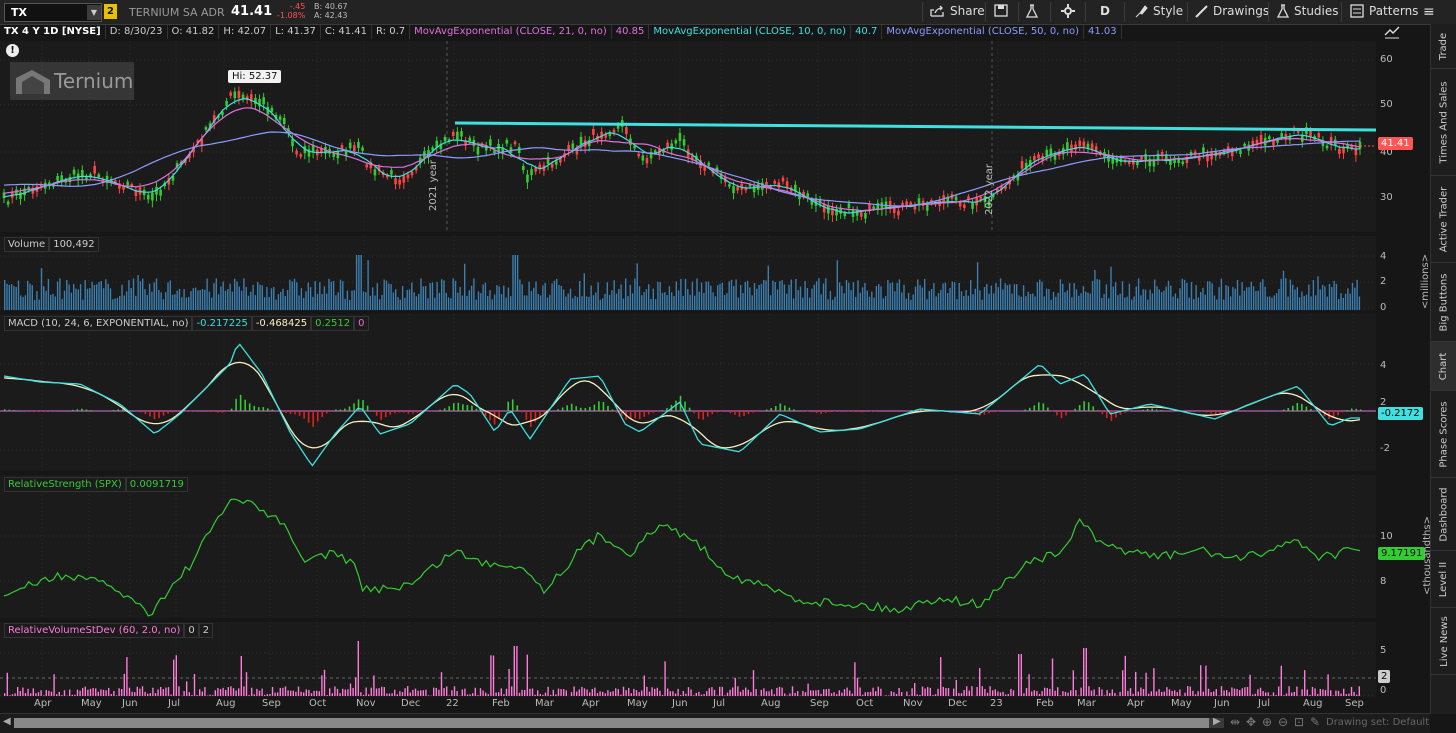 The width and height of the screenshot is (1456, 733). What do you see at coordinates (94, 630) in the screenshot?
I see `rvol-title: RelativeVolumeStDev (60, 2.0, no)` at bounding box center [94, 630].